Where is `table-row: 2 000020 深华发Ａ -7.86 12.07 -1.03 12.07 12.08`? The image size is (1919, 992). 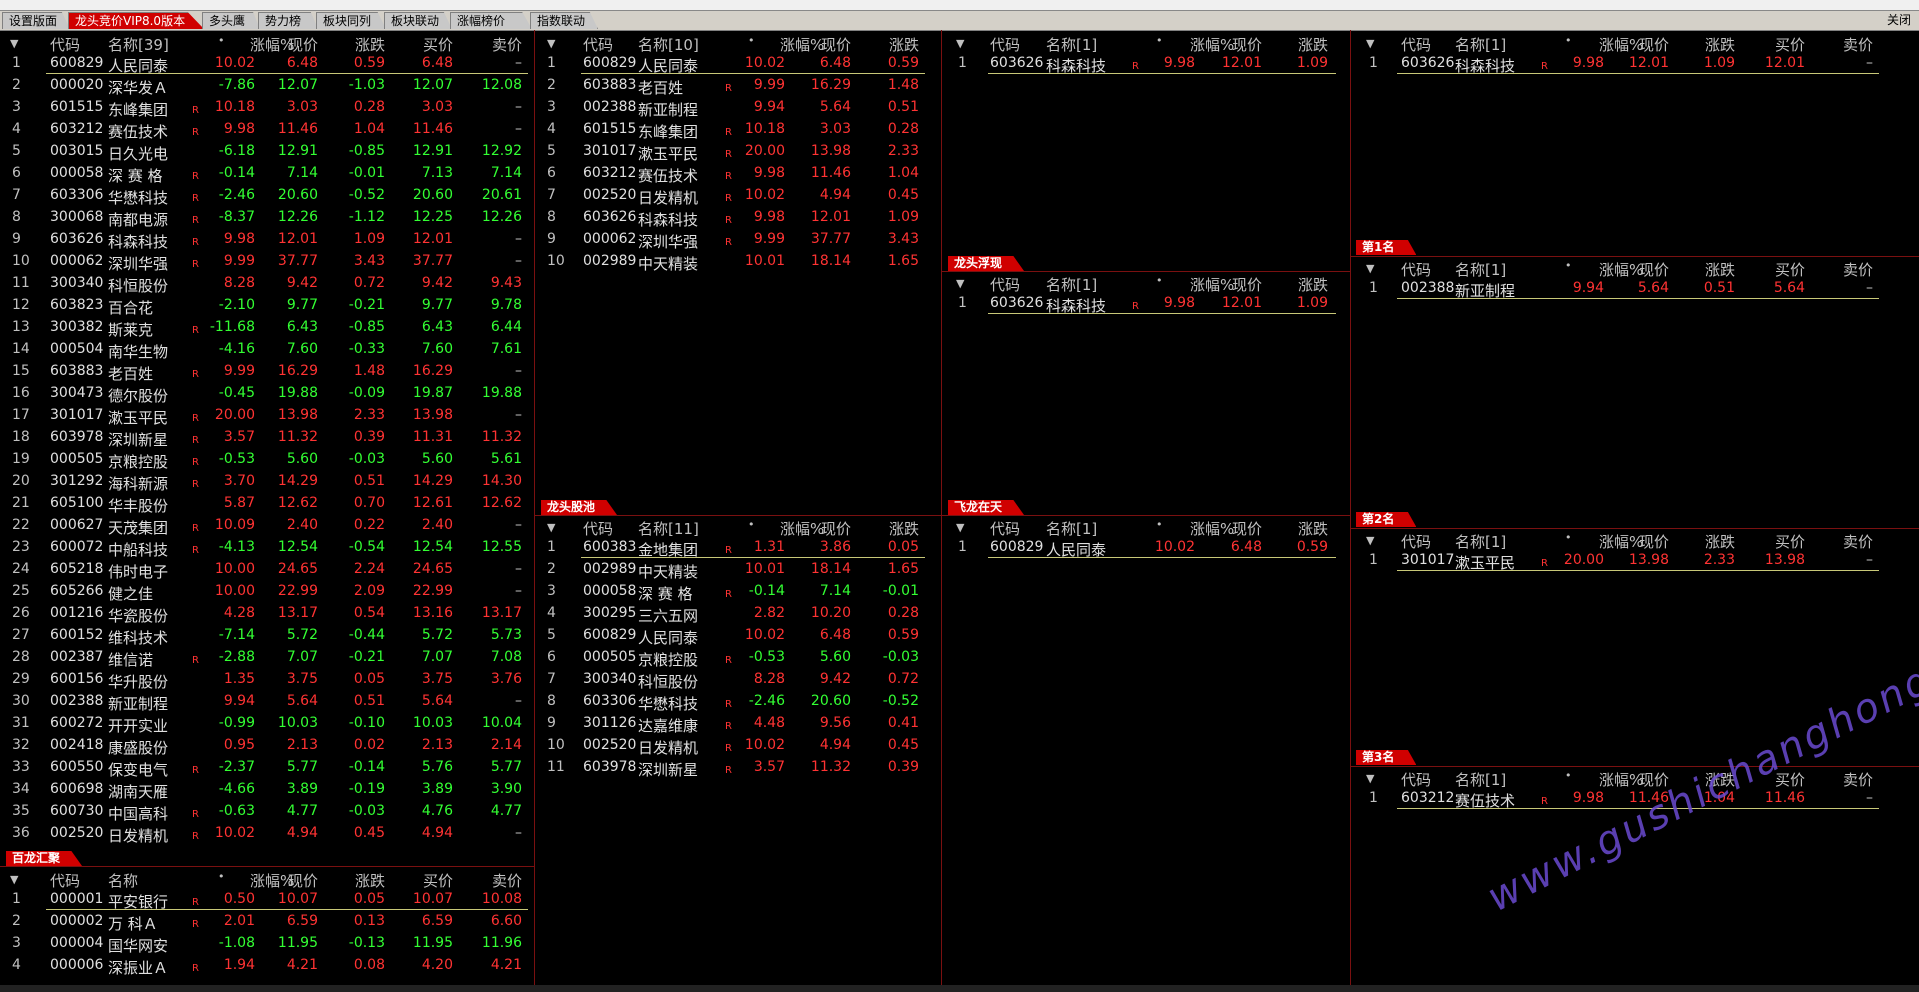
table-row: 2 000020 深华发Ａ -7.86 12.07 -1.03 12.07 12.08 is located at coordinates (267, 85).